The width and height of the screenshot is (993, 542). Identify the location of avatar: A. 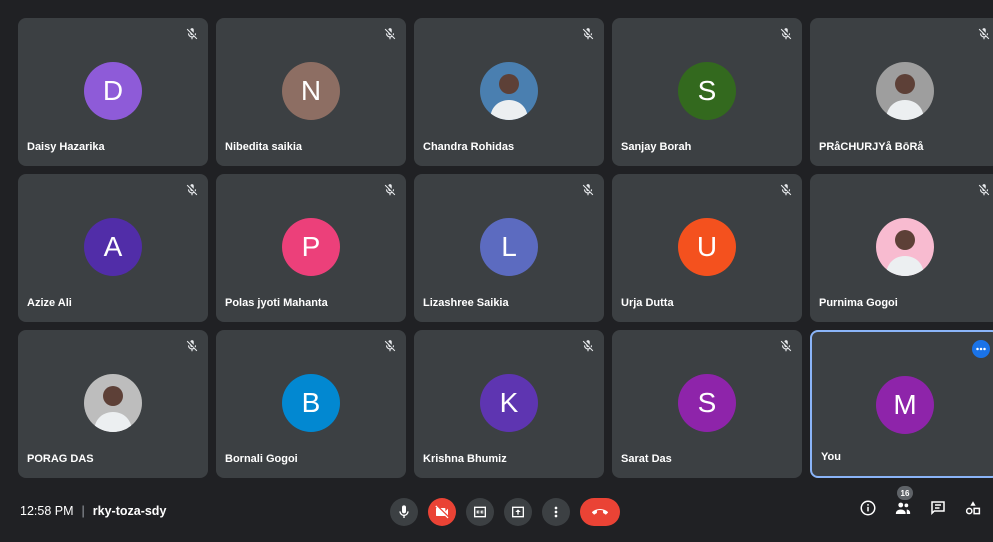
(113, 247).